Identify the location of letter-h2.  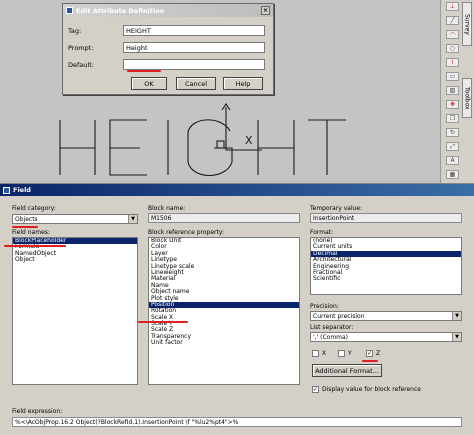
(276, 147).